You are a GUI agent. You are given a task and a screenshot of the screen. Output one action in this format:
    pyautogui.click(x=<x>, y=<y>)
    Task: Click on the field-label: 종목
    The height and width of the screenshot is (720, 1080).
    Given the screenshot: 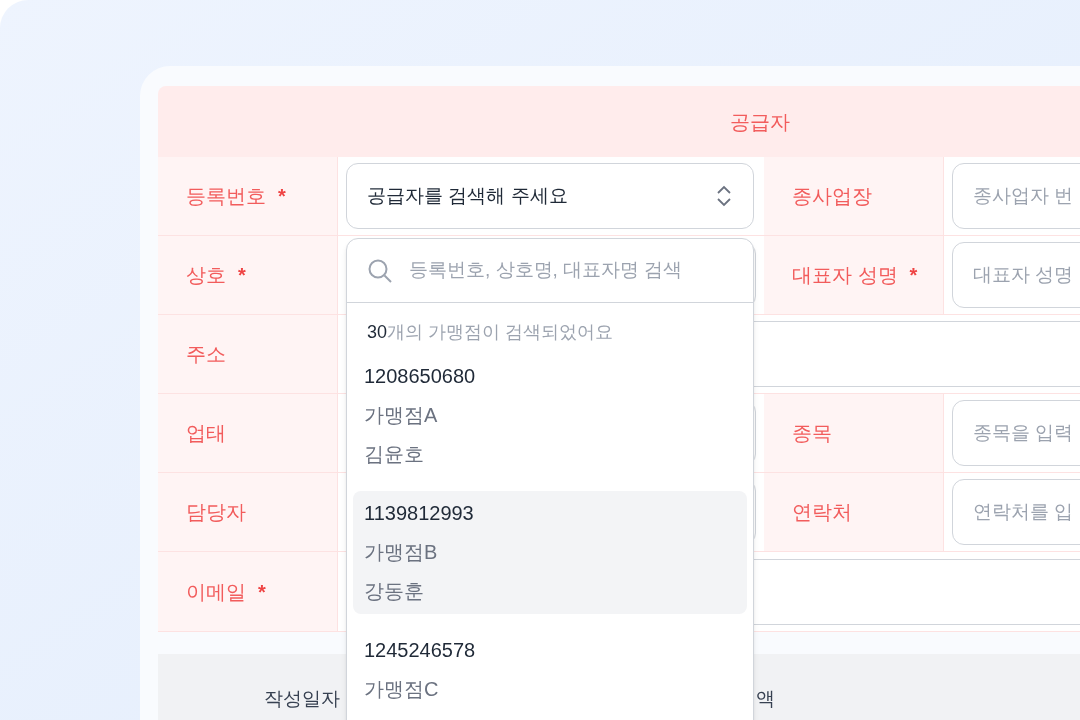 What is the action you would take?
    pyautogui.click(x=812, y=433)
    